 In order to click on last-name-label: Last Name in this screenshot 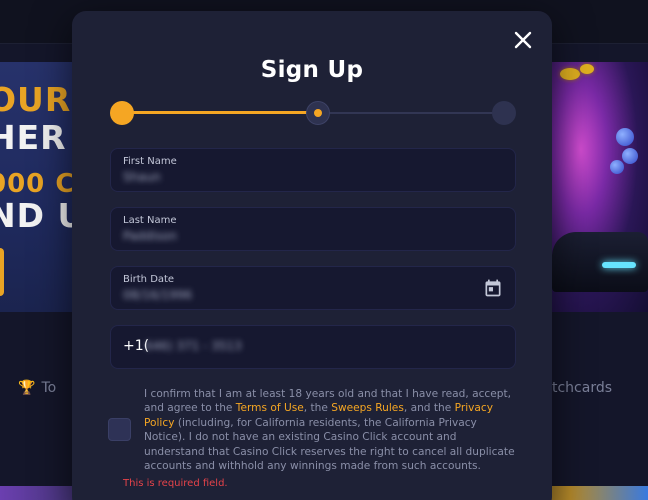, I will do `click(150, 220)`.